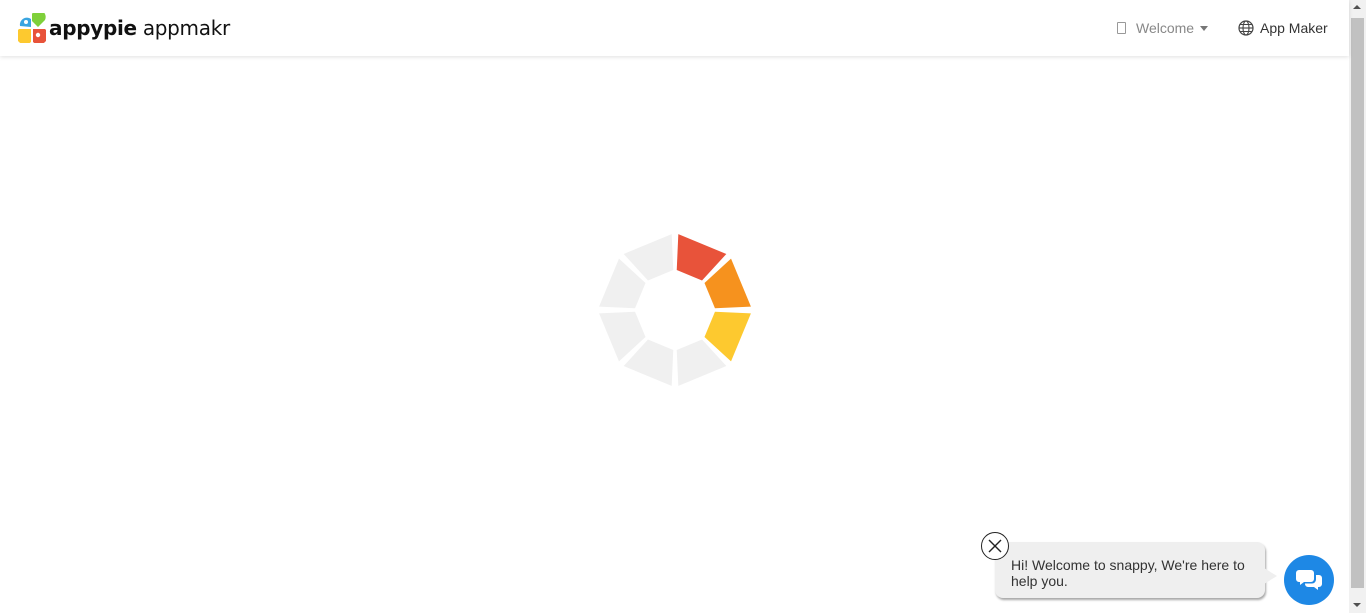  What do you see at coordinates (674, 28) in the screenshot?
I see `top-header: appypie appmakr Welcome App Maker` at bounding box center [674, 28].